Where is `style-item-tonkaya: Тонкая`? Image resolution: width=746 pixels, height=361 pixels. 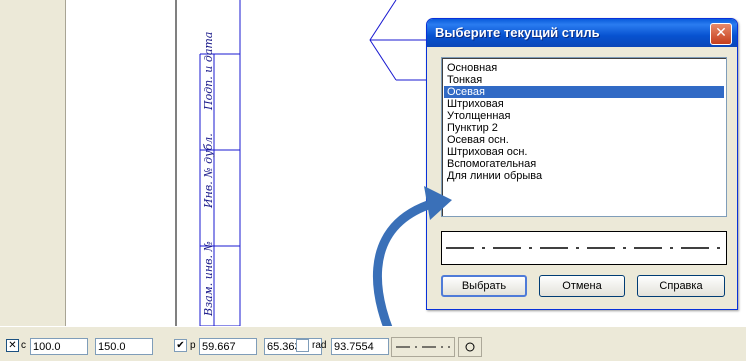
style-item-tonkaya: Тонкая is located at coordinates (584, 80).